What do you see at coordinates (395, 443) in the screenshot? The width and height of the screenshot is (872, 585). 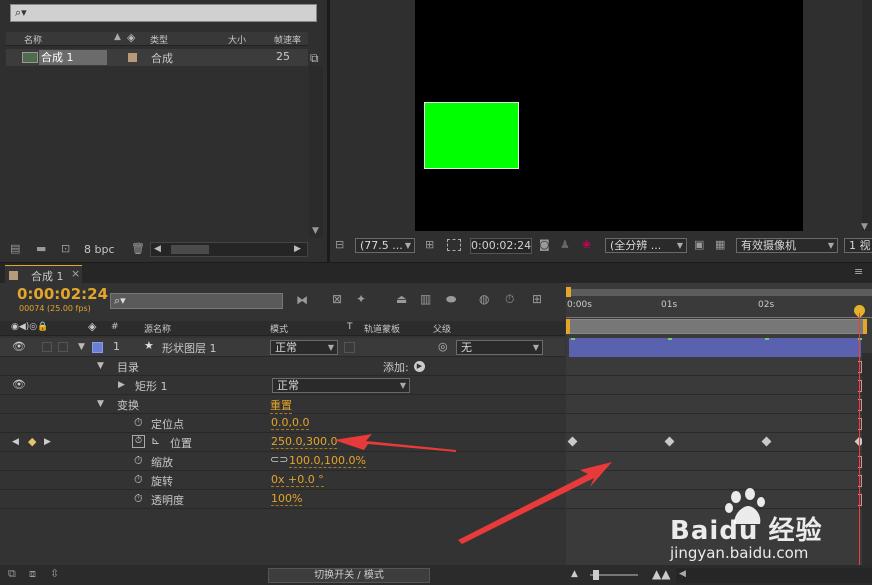 I see `arrow-to-position-value` at bounding box center [395, 443].